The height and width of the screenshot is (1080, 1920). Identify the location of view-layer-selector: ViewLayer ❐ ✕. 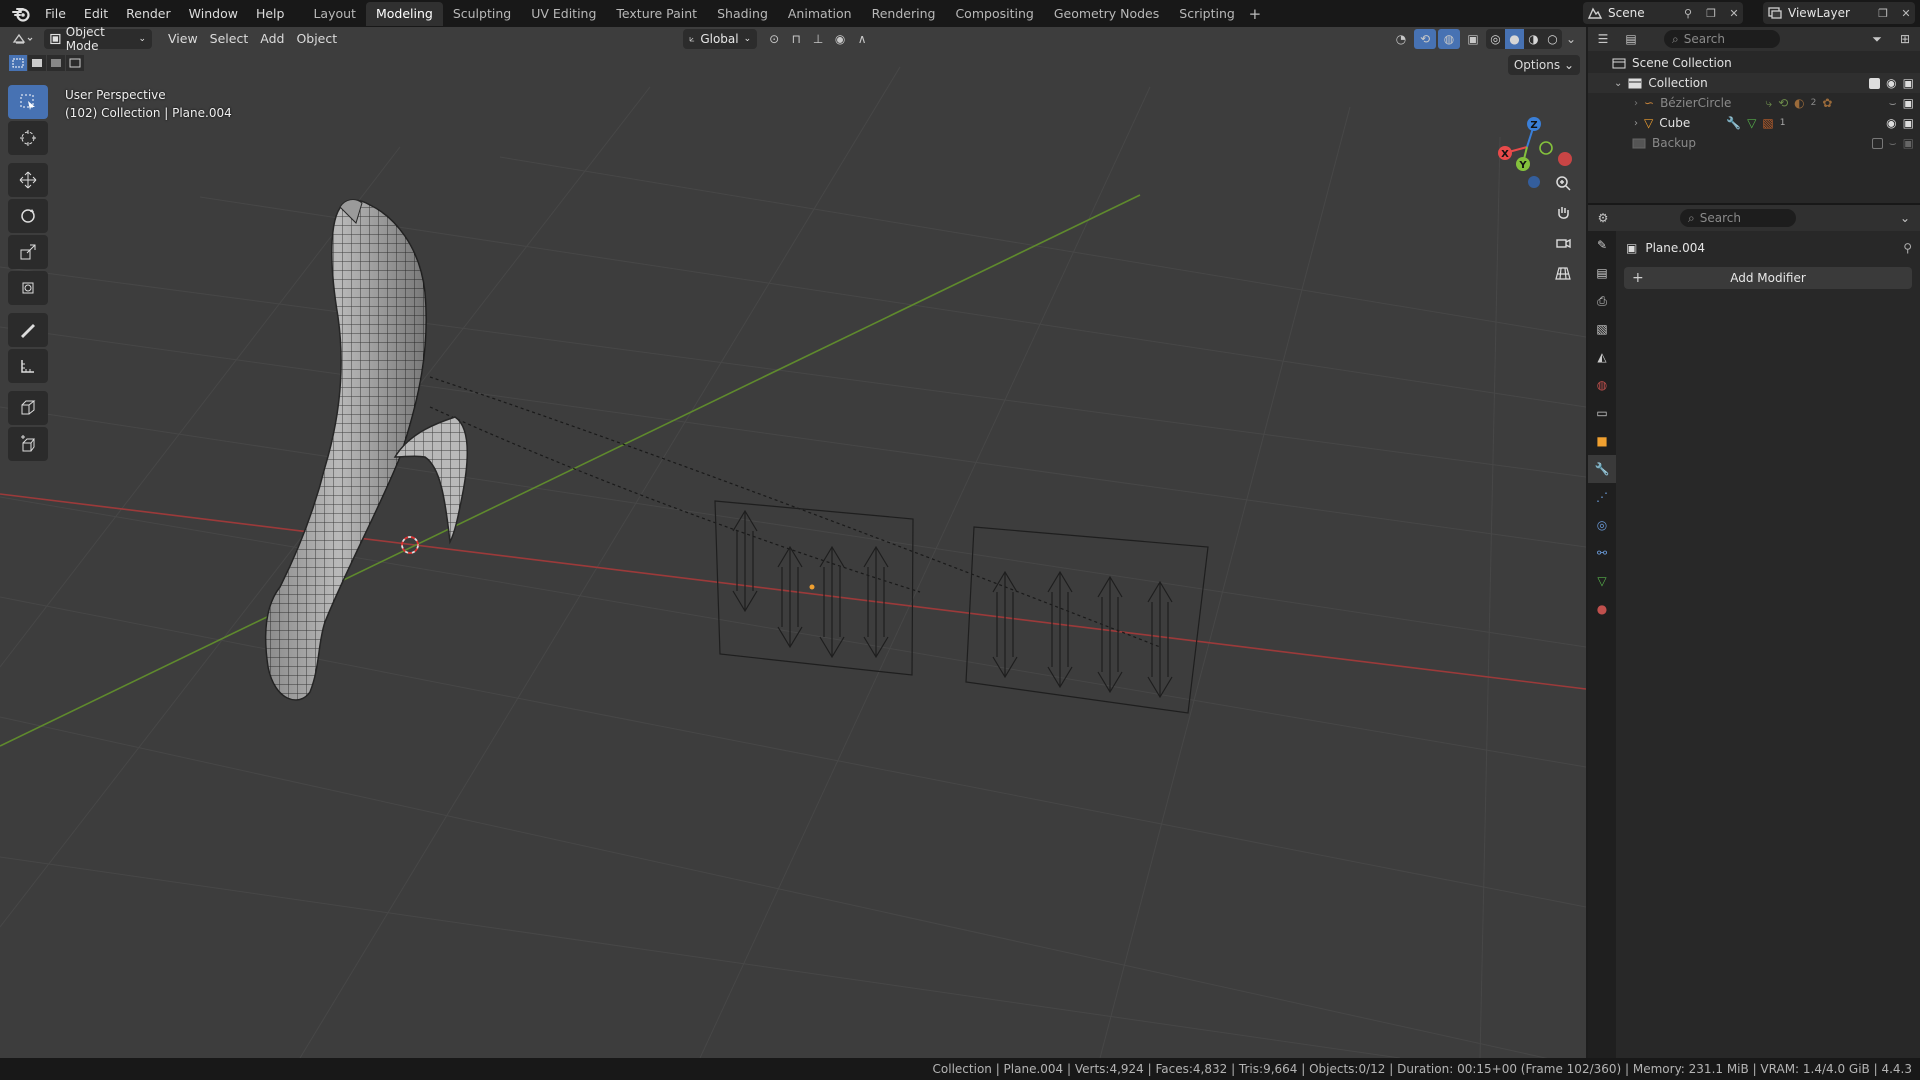
(1839, 13).